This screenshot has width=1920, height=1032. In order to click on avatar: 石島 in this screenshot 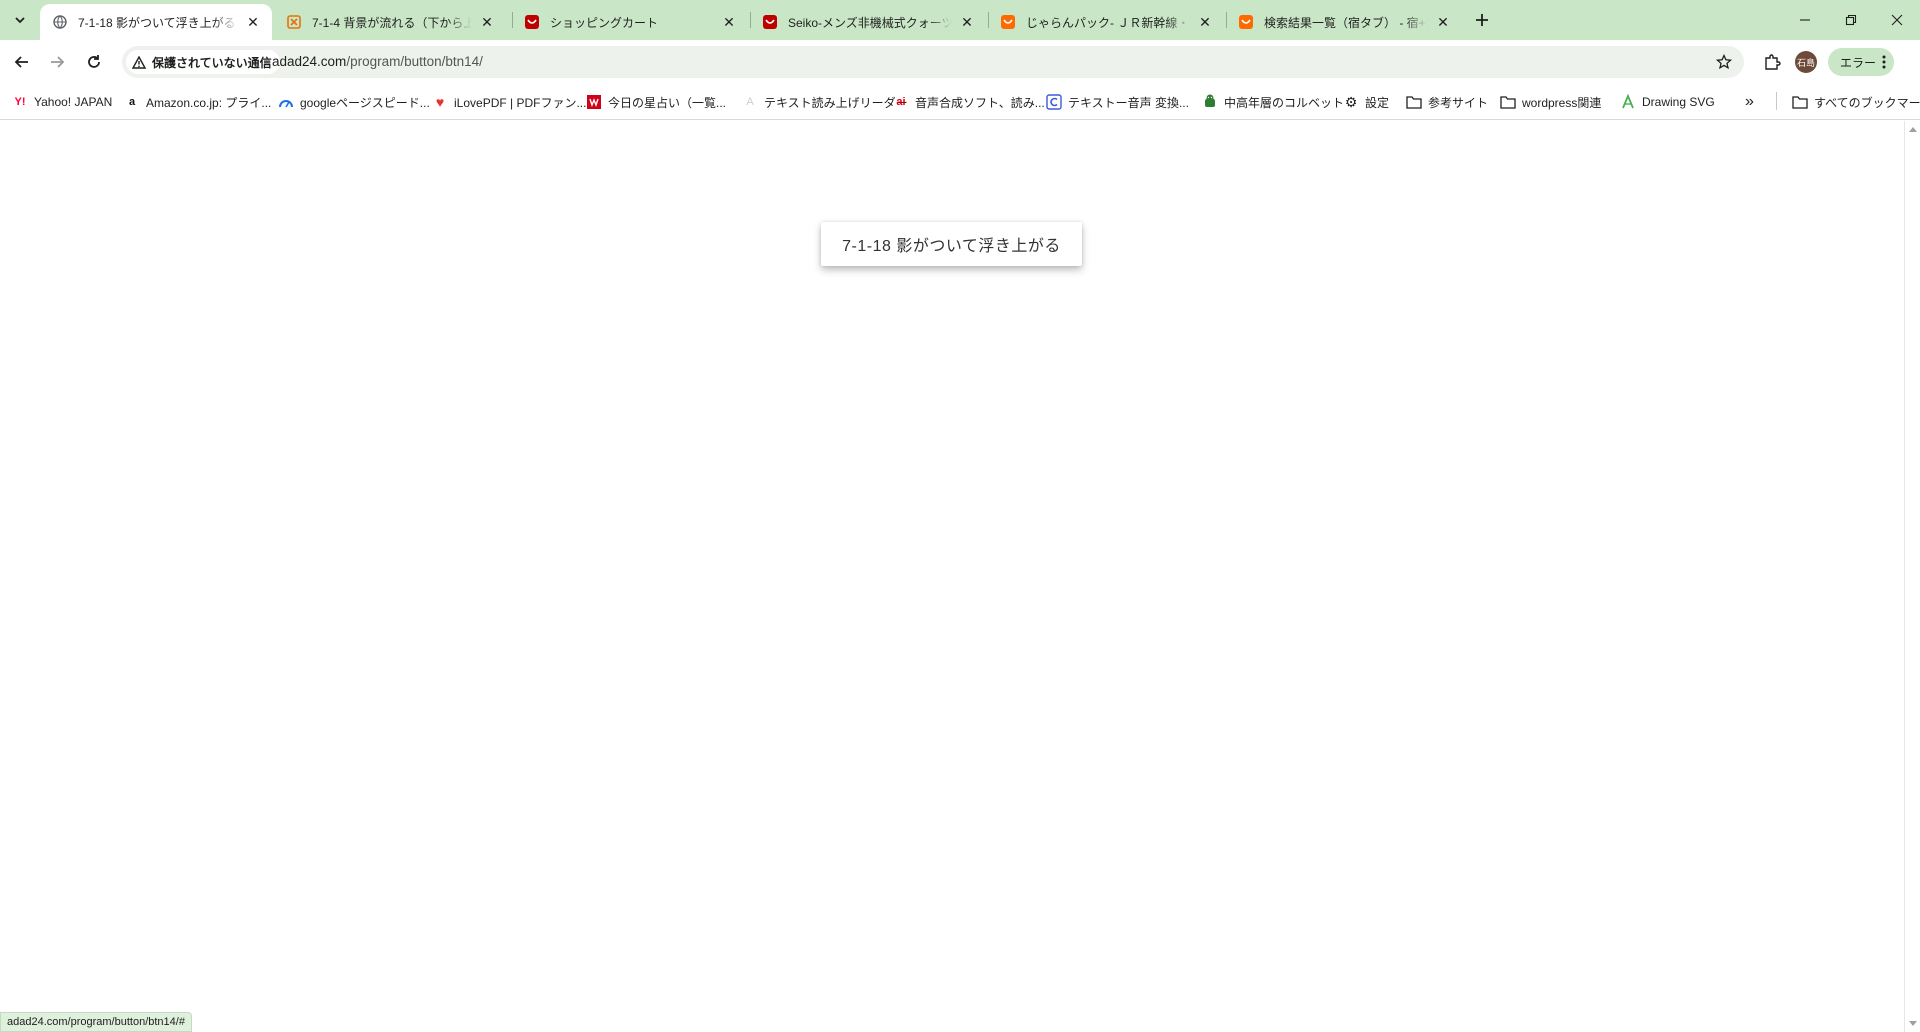, I will do `click(1806, 62)`.